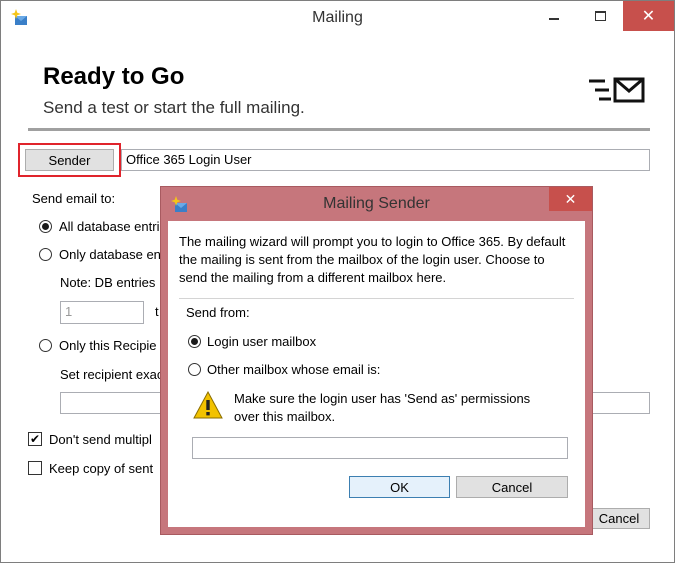  I want to click on minimize-button, so click(554, 16).